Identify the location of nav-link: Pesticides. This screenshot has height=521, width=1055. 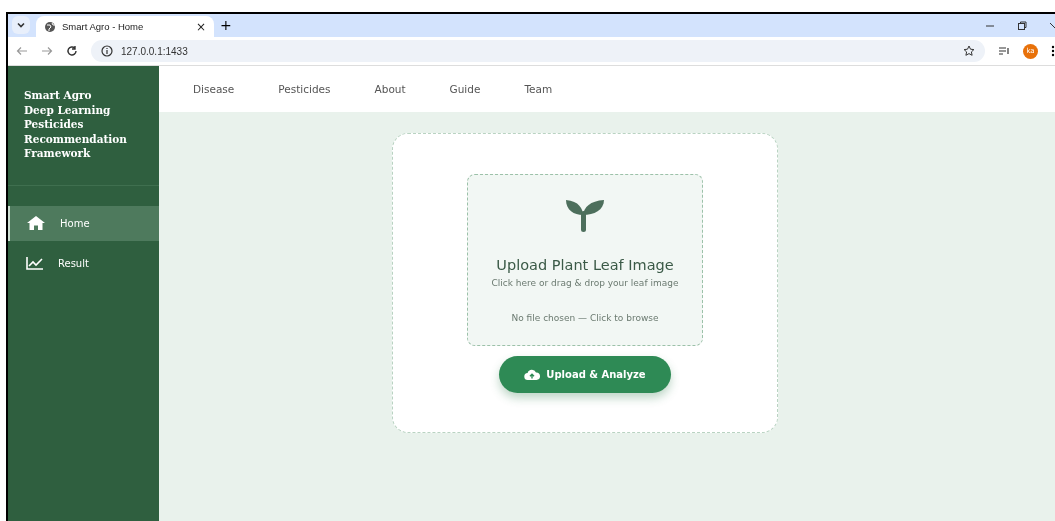
(304, 89).